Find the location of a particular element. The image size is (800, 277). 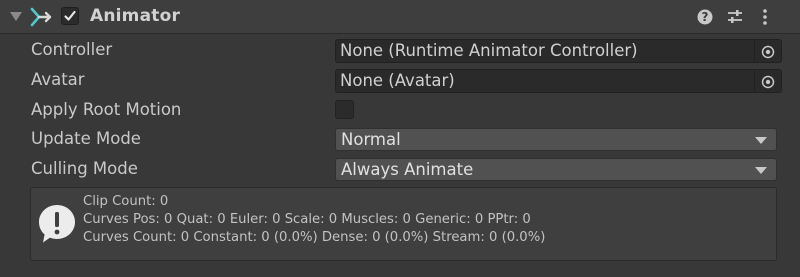

help-icon: ? is located at coordinates (705, 17).